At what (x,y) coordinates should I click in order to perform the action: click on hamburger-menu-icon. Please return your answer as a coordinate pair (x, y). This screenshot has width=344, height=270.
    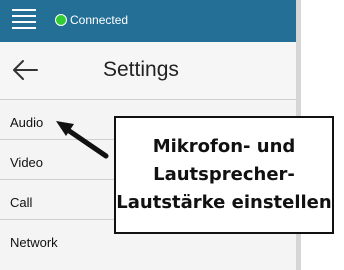
    Looking at the image, I should click on (24, 19).